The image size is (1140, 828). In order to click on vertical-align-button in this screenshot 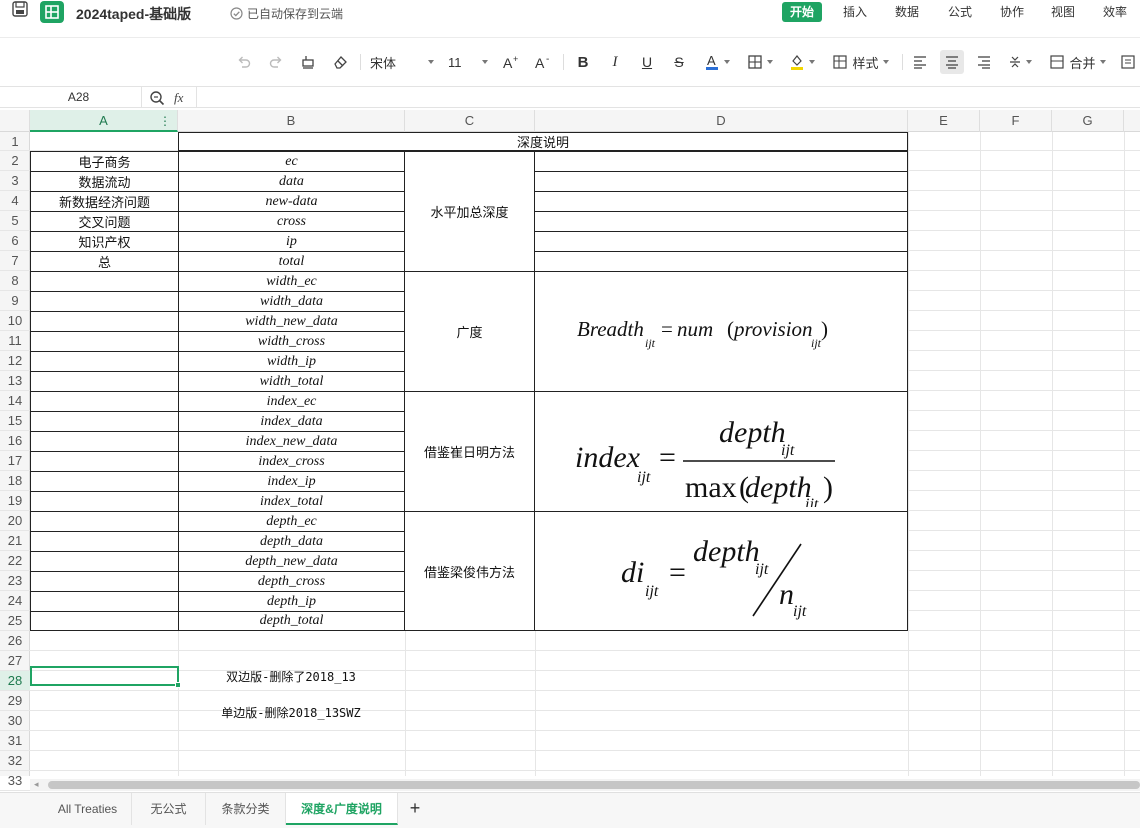, I will do `click(1020, 62)`.